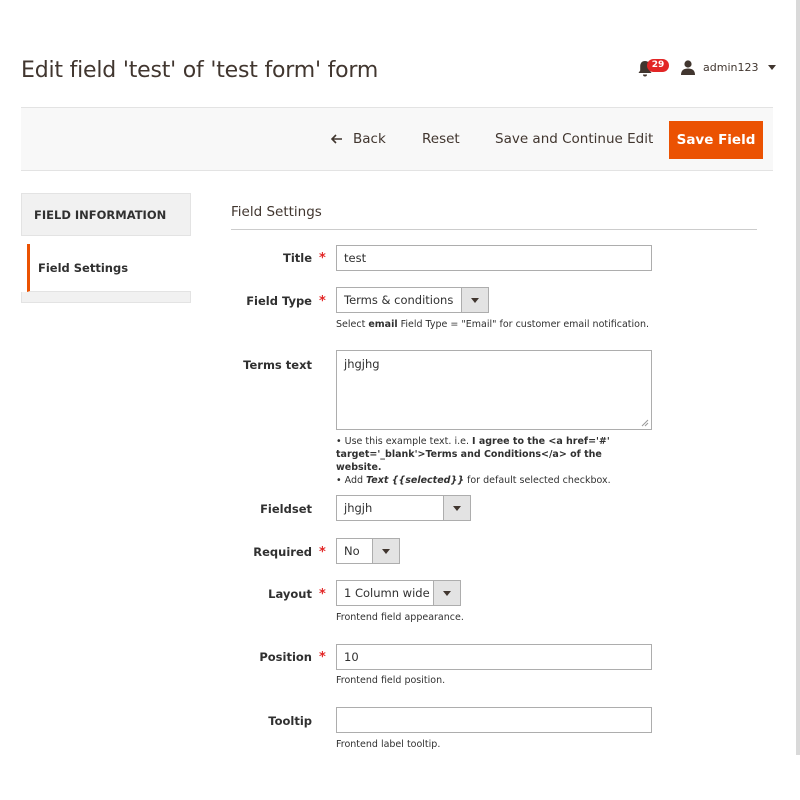 This screenshot has width=800, height=800. What do you see at coordinates (441, 139) in the screenshot?
I see `reset-button: Reset` at bounding box center [441, 139].